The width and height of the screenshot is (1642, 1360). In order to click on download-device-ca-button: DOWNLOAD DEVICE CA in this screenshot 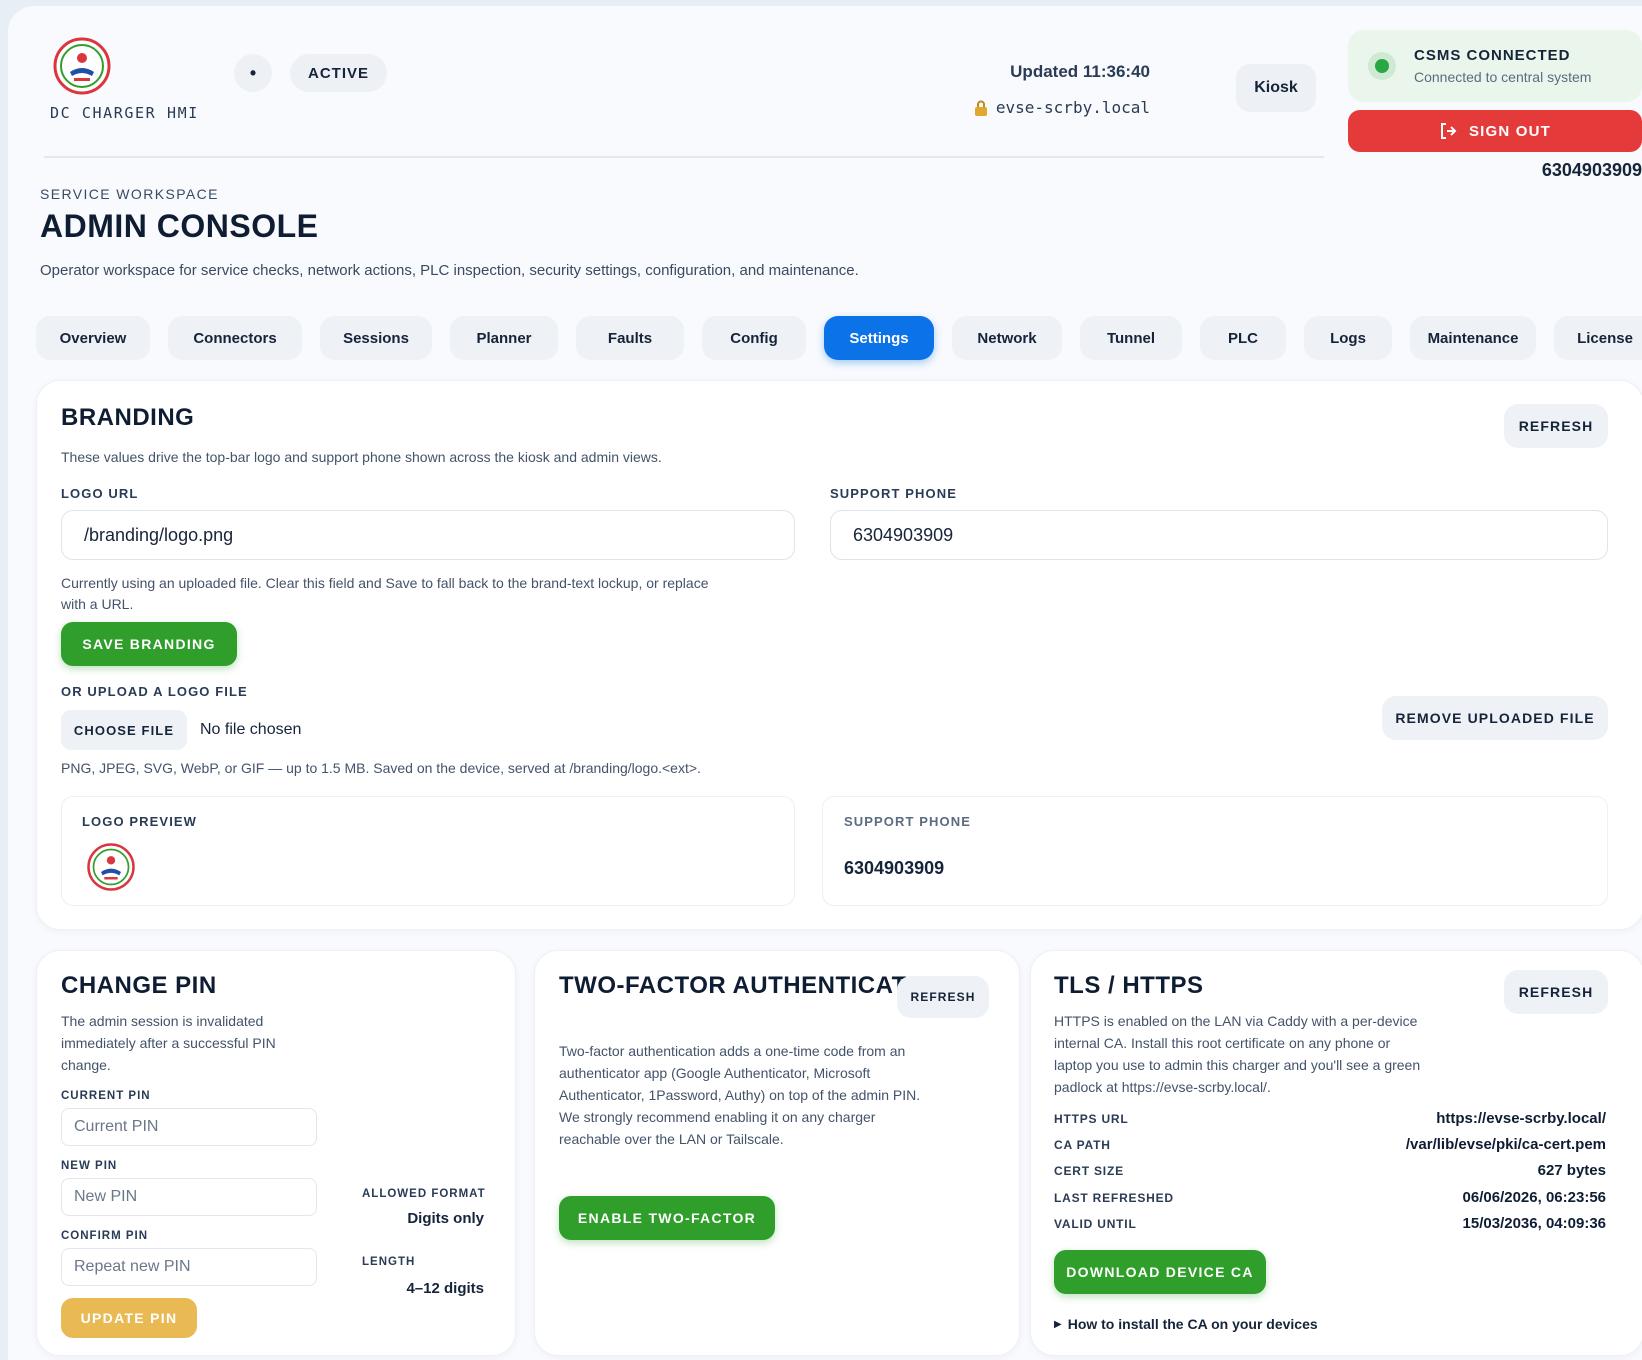, I will do `click(1160, 1272)`.